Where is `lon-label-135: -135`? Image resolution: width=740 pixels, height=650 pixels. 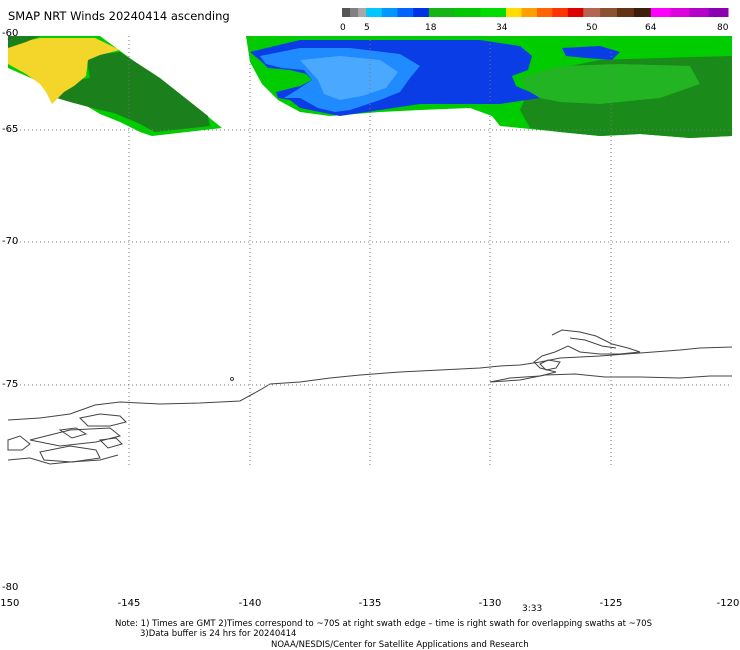
lon-label-135: -135 is located at coordinates (370, 603).